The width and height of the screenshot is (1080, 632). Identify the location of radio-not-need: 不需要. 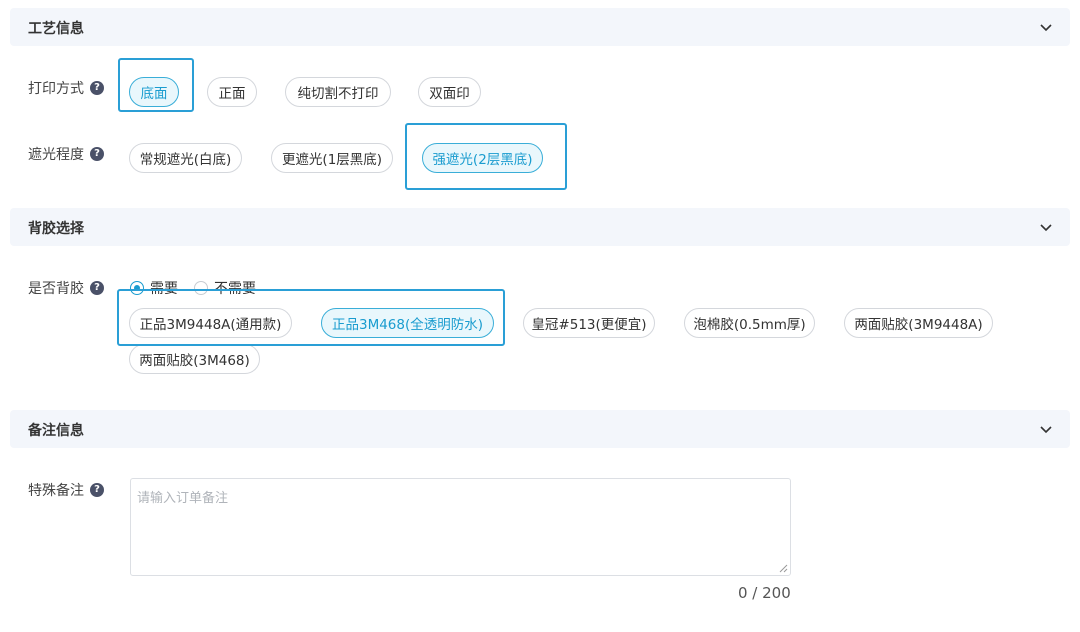
(225, 288).